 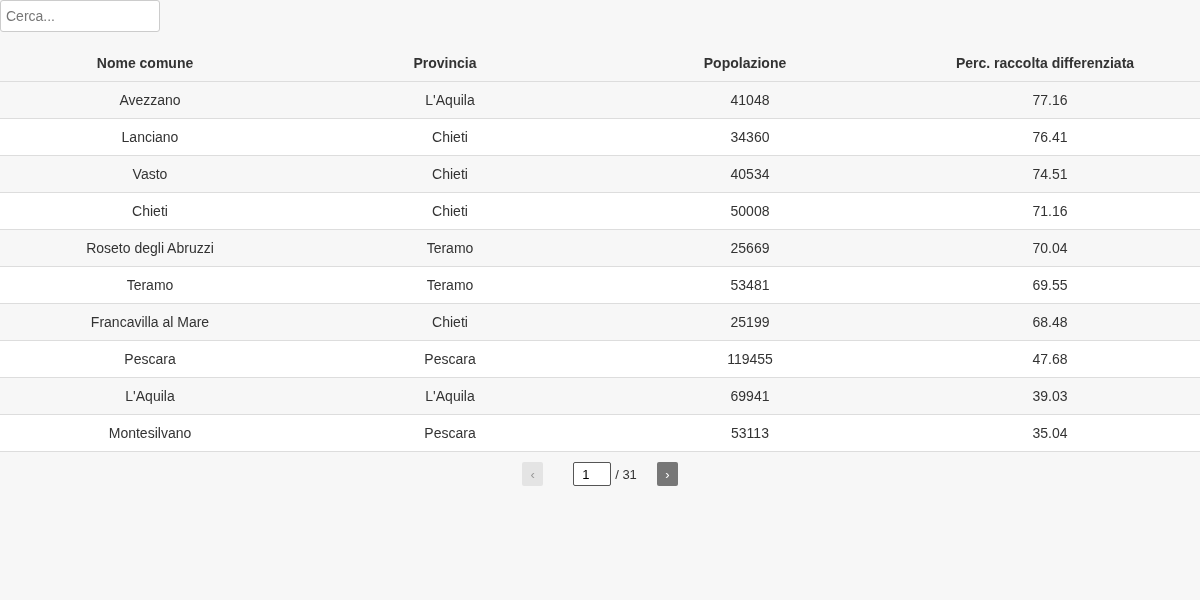 What do you see at coordinates (150, 137) in the screenshot?
I see `table-cell: Lanciano` at bounding box center [150, 137].